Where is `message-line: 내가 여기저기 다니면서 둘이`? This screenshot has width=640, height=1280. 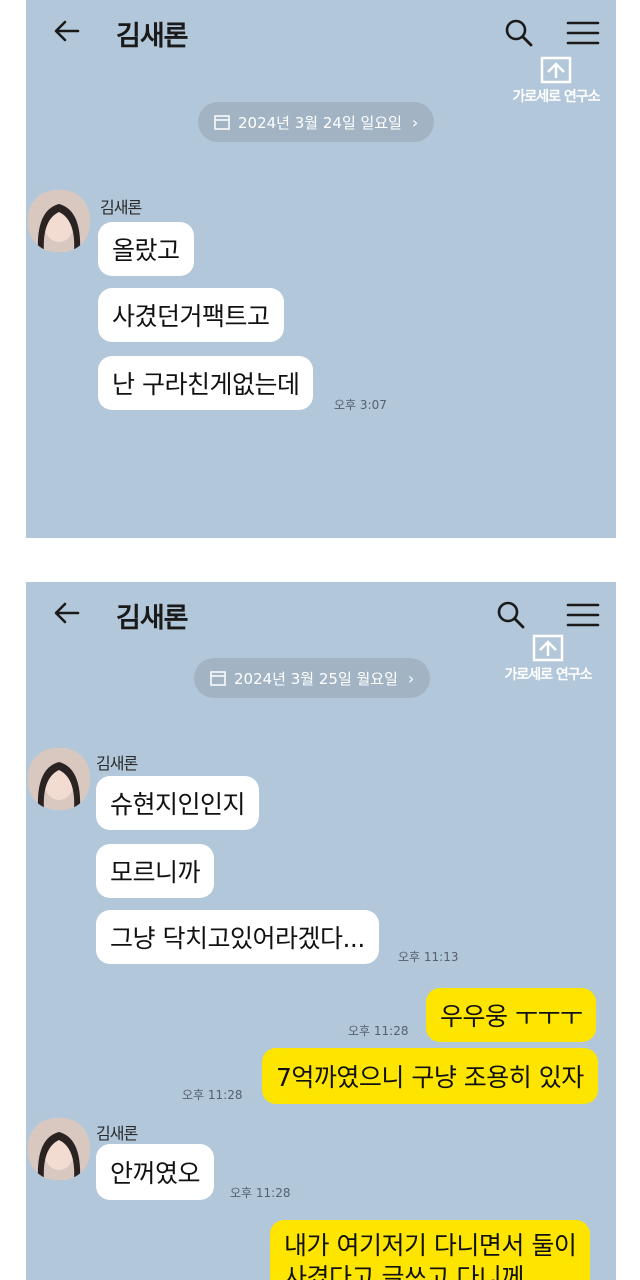
message-line: 내가 여기저기 다니면서 둘이 is located at coordinates (430, 1245).